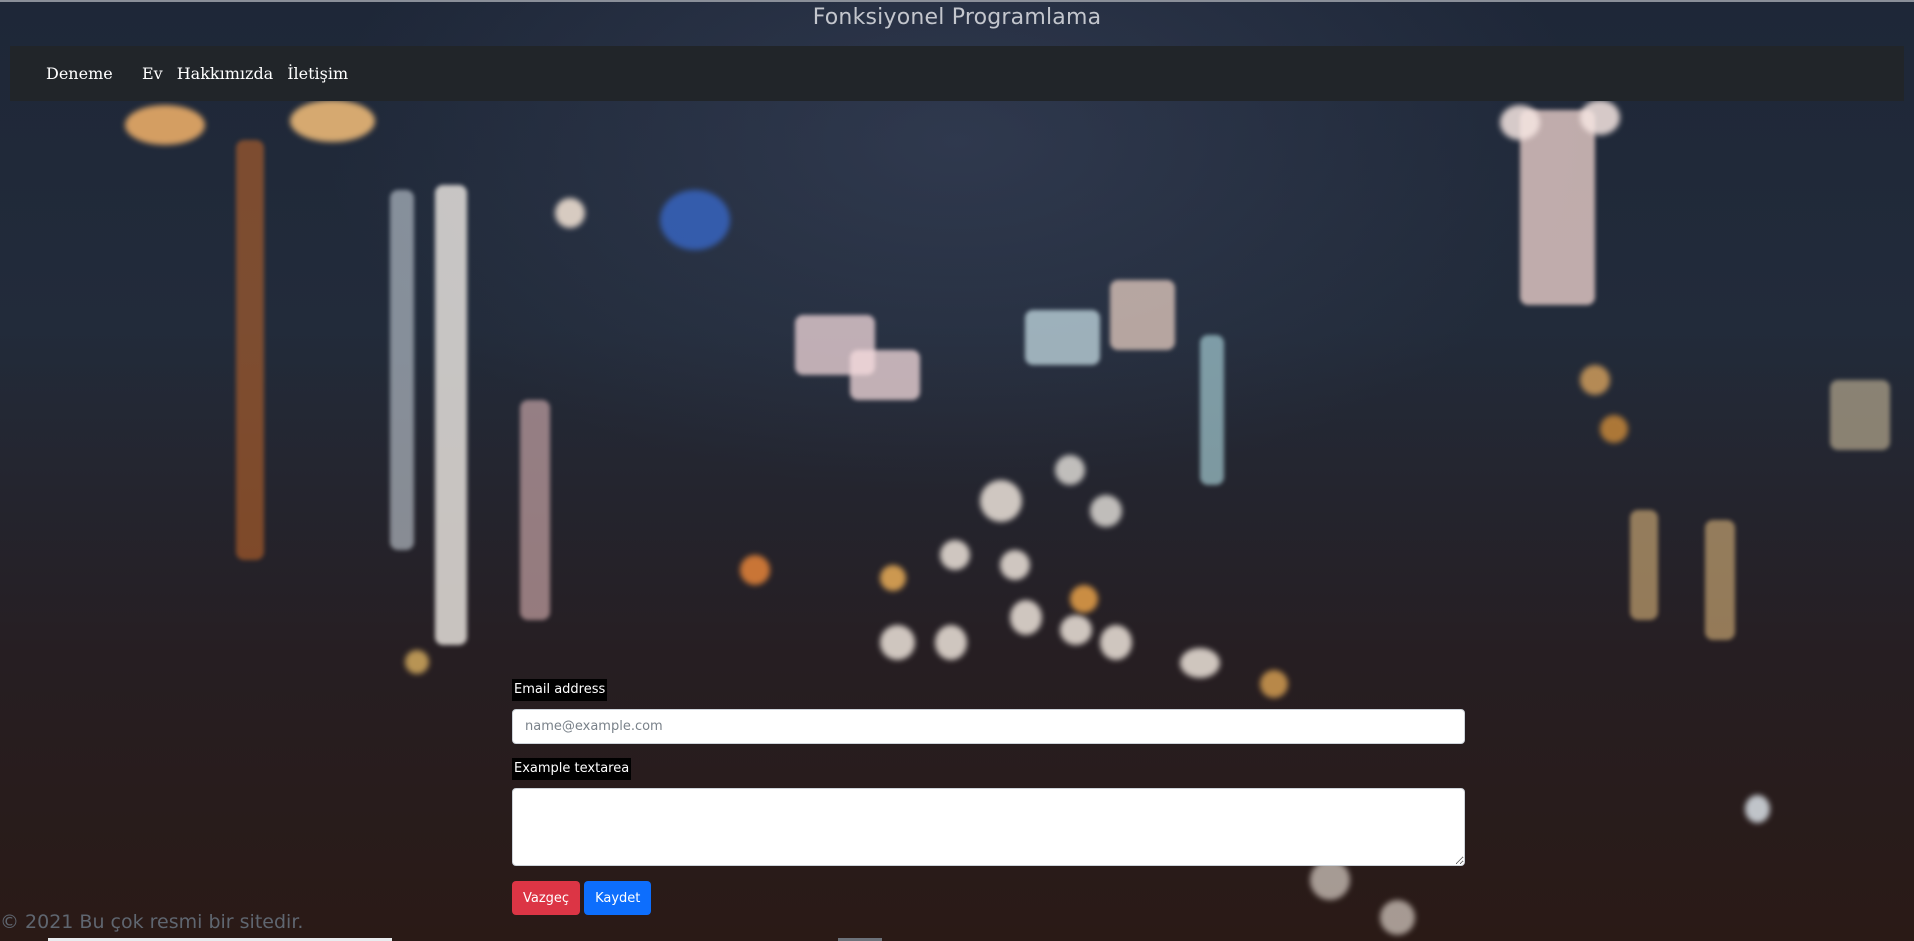  I want to click on footer-text: © 2021 Bu çok resmi bir sitedir., so click(152, 922).